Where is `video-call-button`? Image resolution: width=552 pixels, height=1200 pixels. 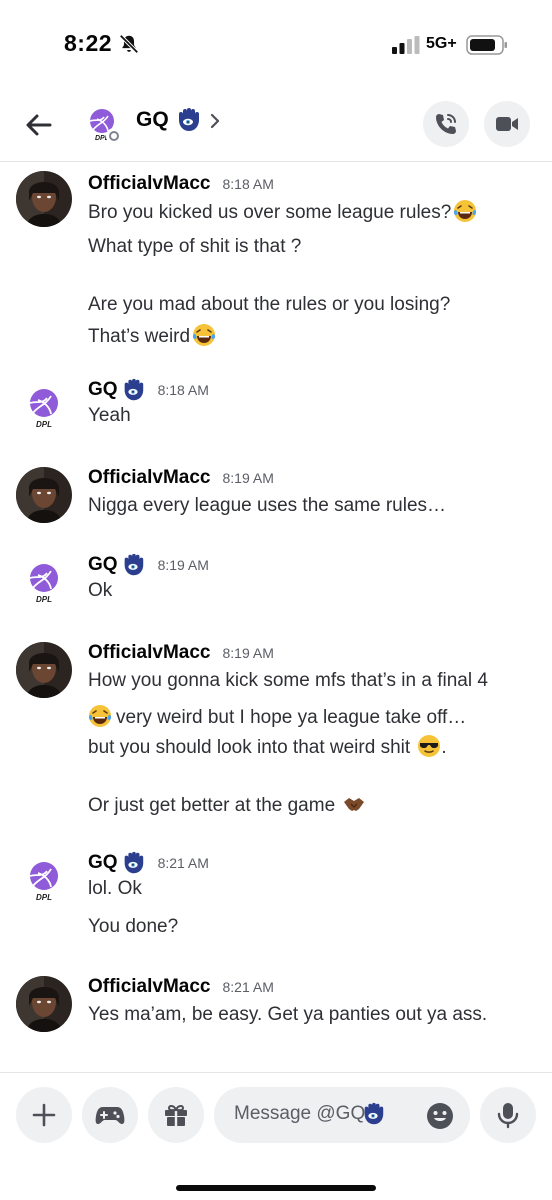
video-call-button is located at coordinates (507, 124).